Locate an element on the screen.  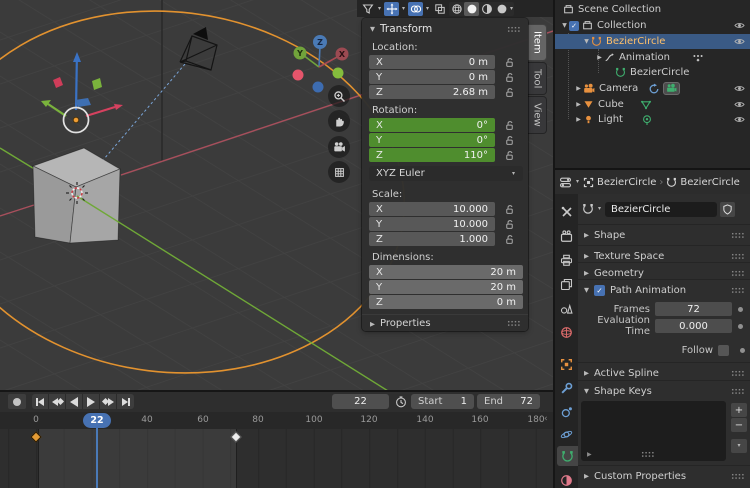
breadcrumb-data: BezierCircle is located at coordinates (709, 182).